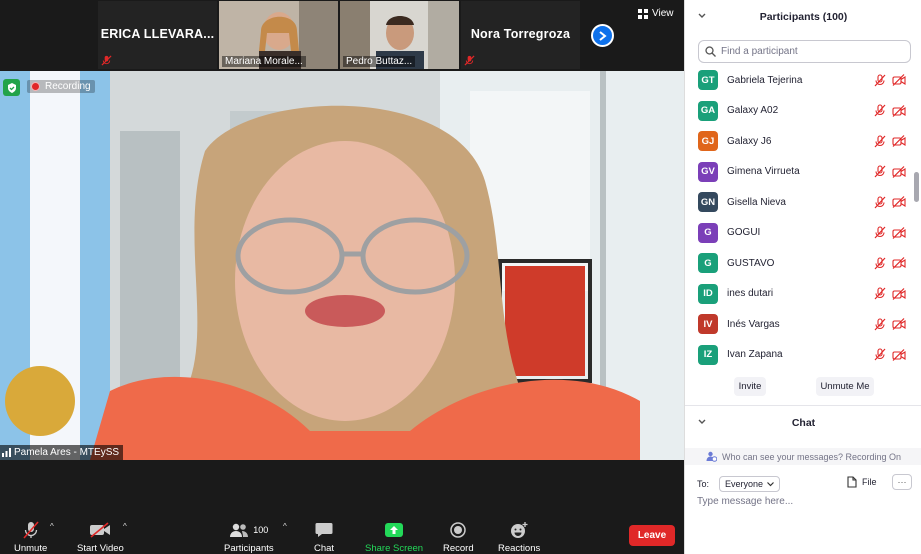 The height and width of the screenshot is (554, 921). I want to click on more-options-button: ···, so click(902, 482).